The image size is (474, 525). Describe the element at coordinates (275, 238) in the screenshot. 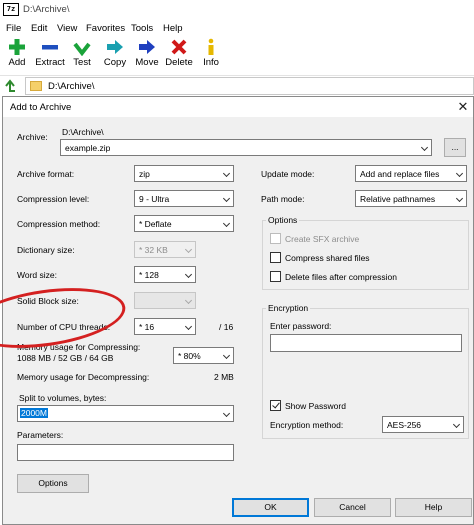

I see `create-sfx-checkbox` at that location.